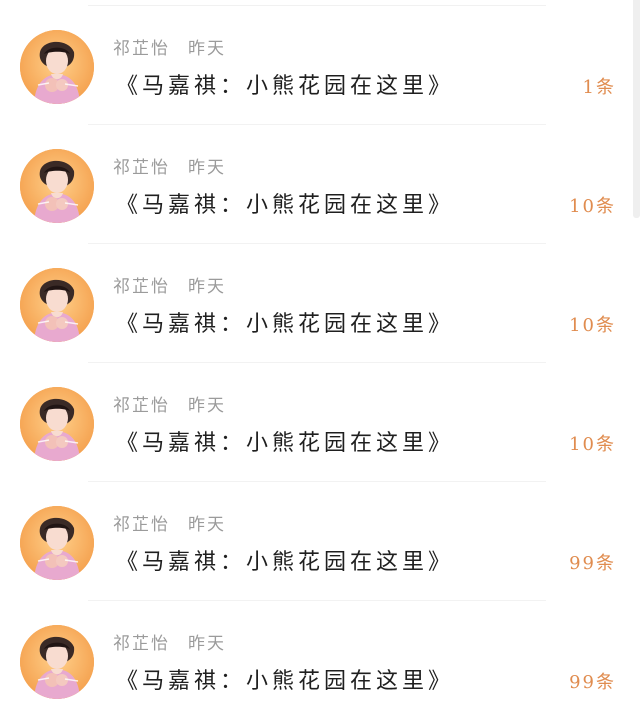  Describe the element at coordinates (599, 87) in the screenshot. I see `count-badge: 1条` at that location.